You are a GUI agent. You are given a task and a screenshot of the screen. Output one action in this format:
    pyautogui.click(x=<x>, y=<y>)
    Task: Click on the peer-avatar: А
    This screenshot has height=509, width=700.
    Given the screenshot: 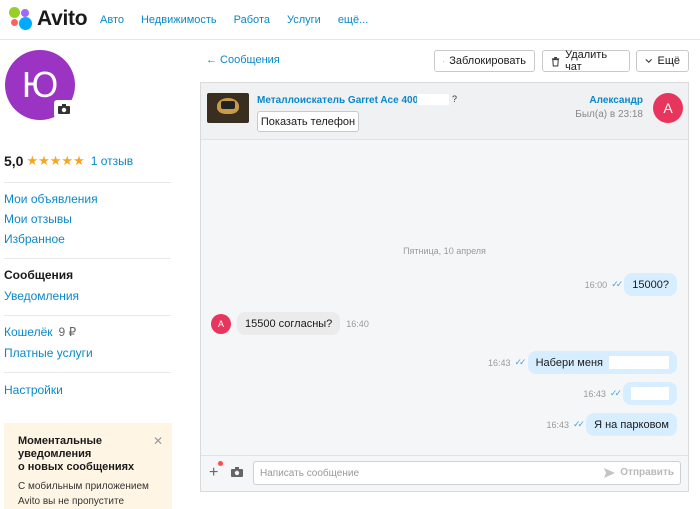 What is the action you would take?
    pyautogui.click(x=668, y=108)
    